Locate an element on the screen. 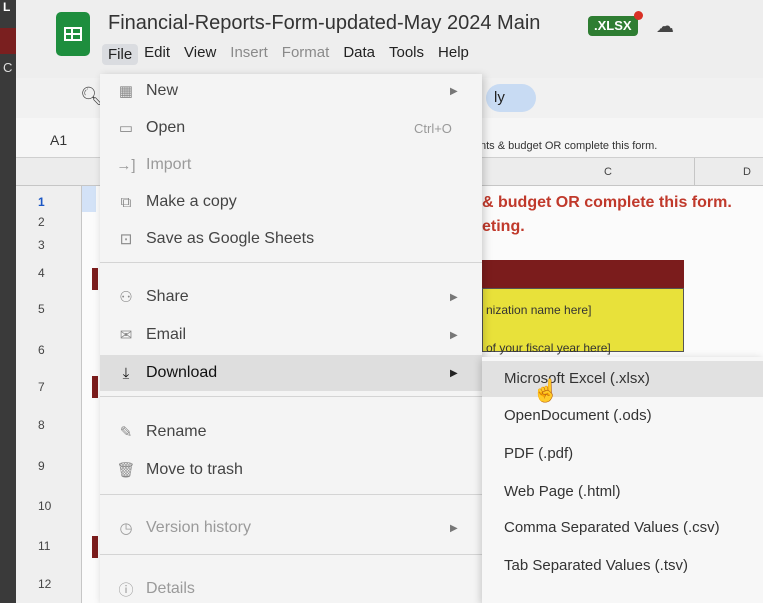 This screenshot has height=603, width=763. row-header-2: 2 is located at coordinates (41, 222).